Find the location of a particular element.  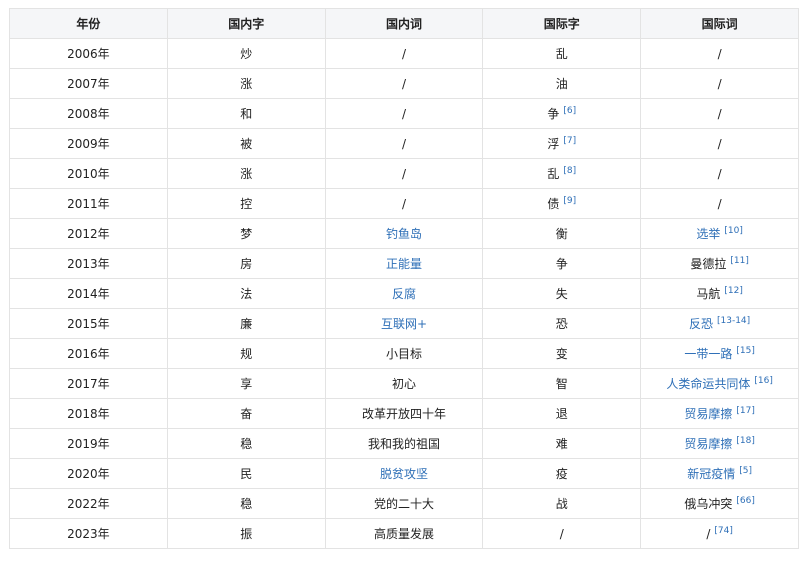

table-row: 2022年稳 党的二十大 战 俄乌冲突 [66] is located at coordinates (404, 503).